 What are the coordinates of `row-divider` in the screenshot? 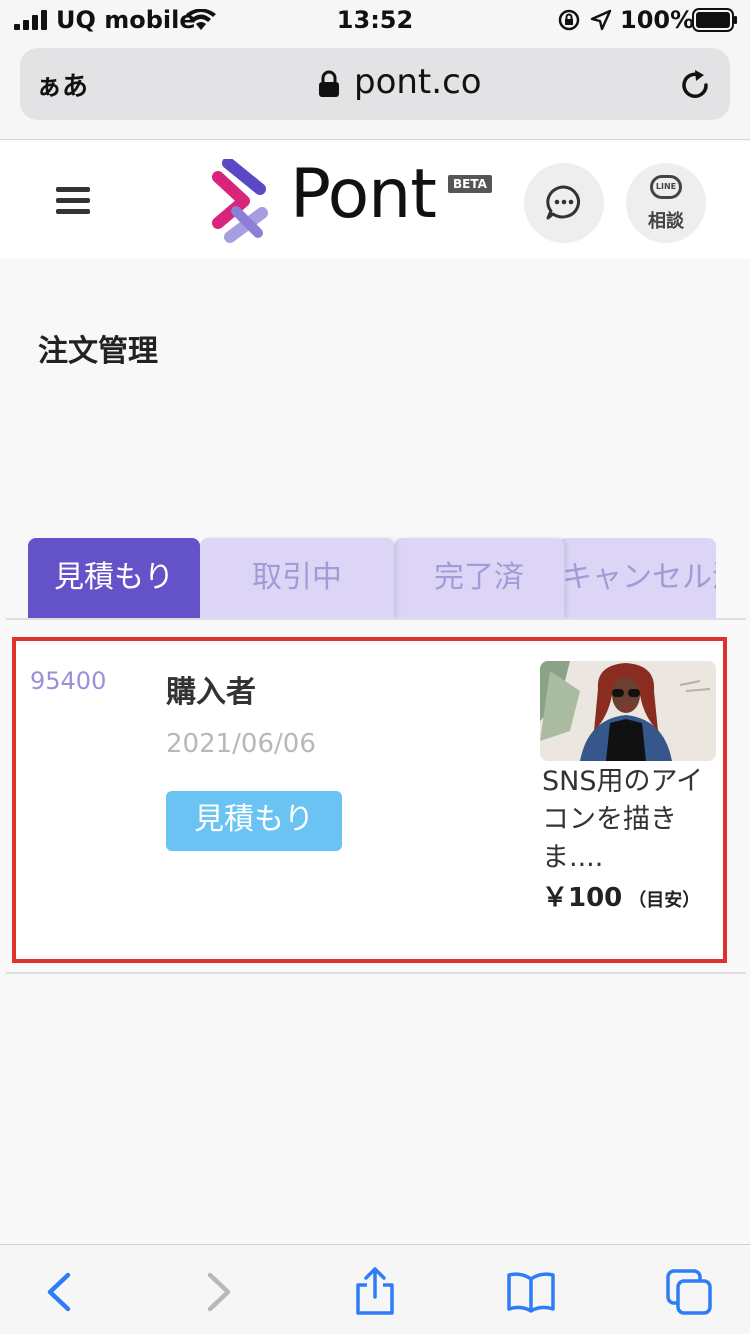 It's located at (376, 973).